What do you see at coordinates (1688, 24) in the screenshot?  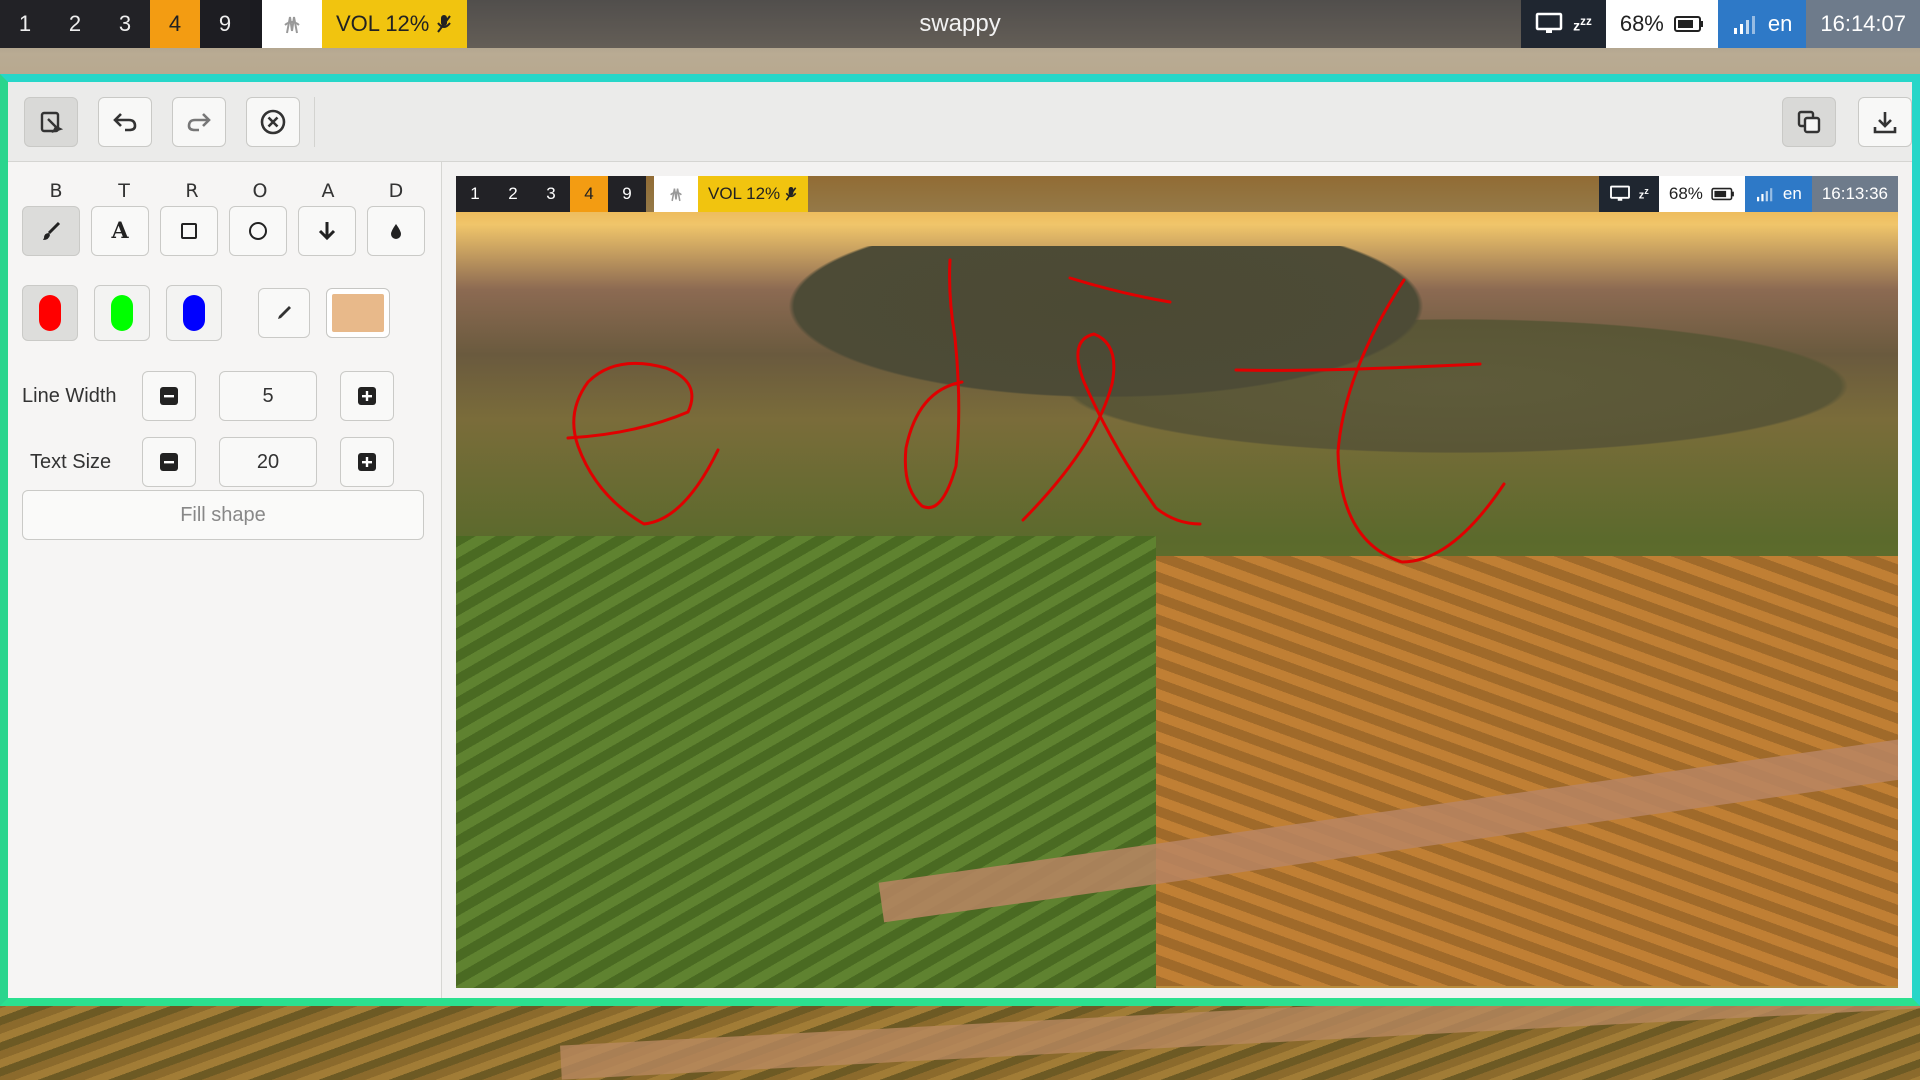 I see `battery-icon` at bounding box center [1688, 24].